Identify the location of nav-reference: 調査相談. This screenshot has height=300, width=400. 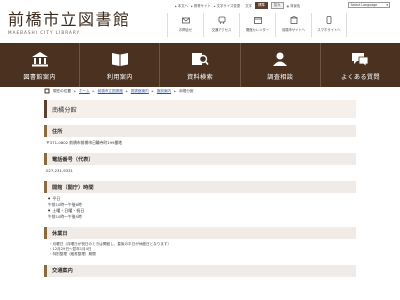
(281, 65).